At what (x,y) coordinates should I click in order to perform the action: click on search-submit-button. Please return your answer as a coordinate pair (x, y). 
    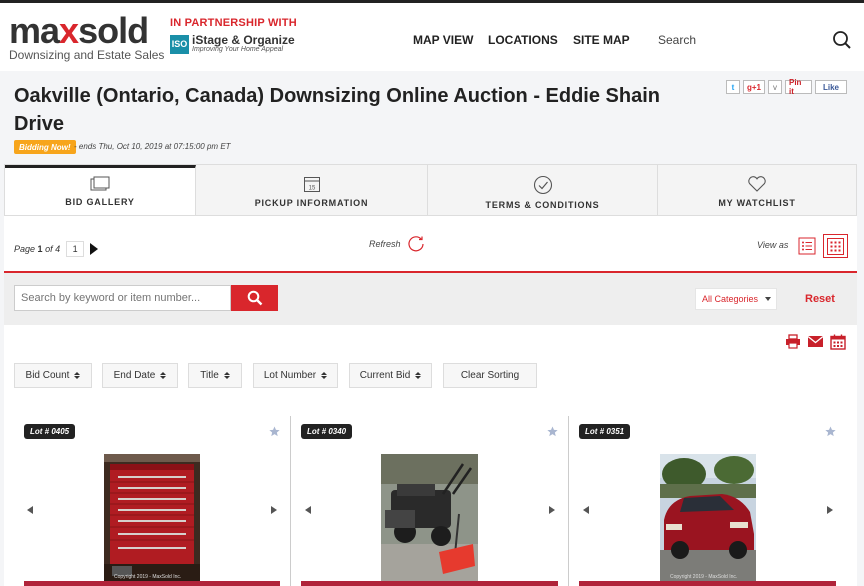
    Looking at the image, I should click on (254, 298).